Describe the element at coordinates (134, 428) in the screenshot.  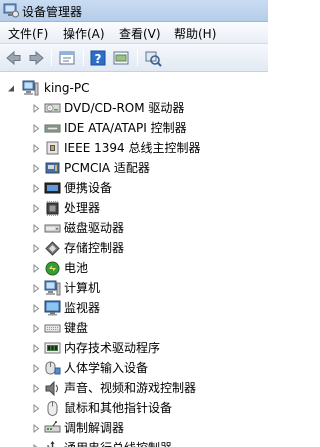
I see `tree-item: 调制解调器` at that location.